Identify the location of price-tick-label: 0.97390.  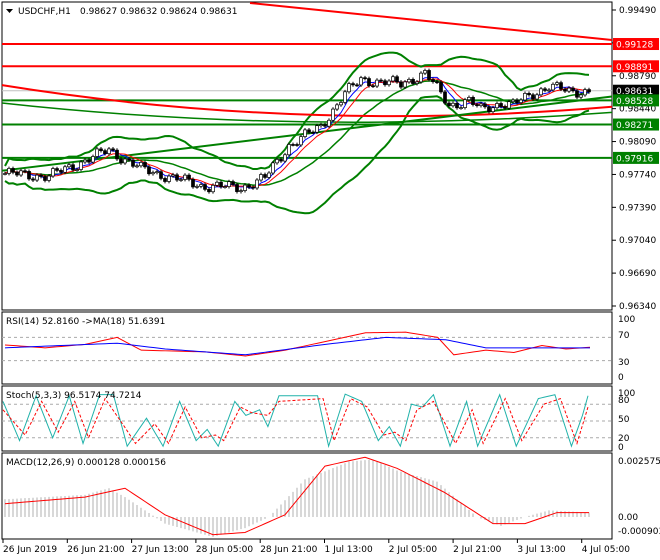
(637, 208).